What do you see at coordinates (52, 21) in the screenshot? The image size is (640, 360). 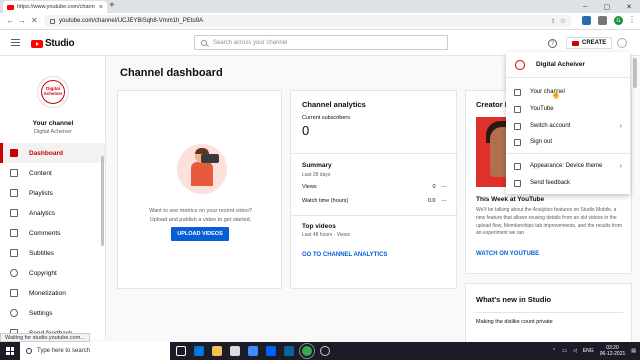 I see `lock-icon` at bounding box center [52, 21].